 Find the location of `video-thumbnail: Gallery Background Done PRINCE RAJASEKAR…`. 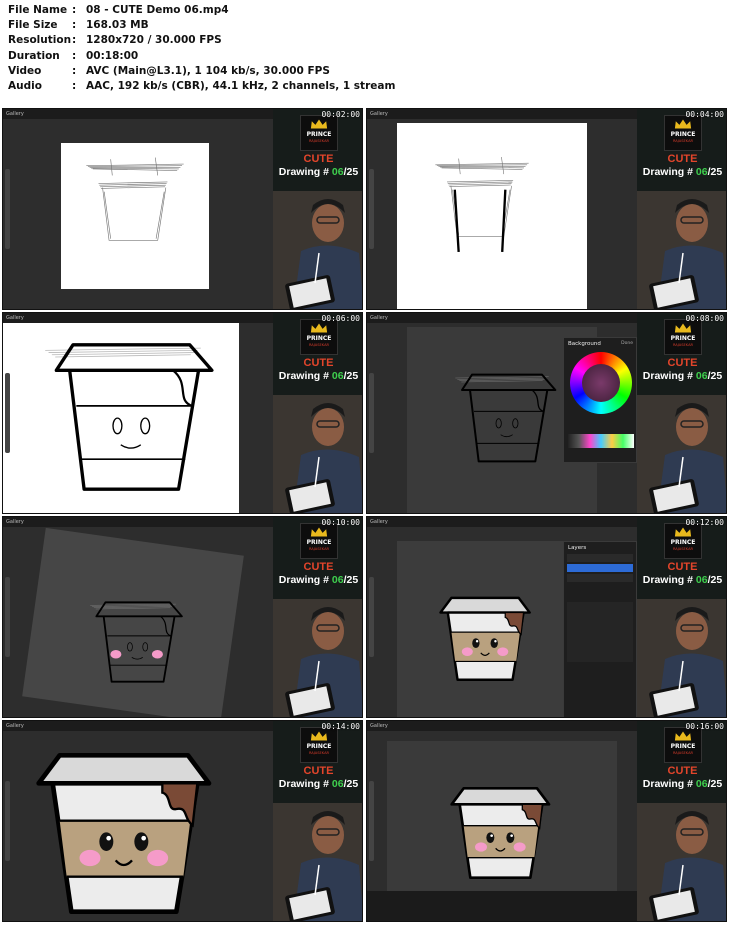

video-thumbnail: Gallery Background Done PRINCE RAJASEKAR… is located at coordinates (546, 413).